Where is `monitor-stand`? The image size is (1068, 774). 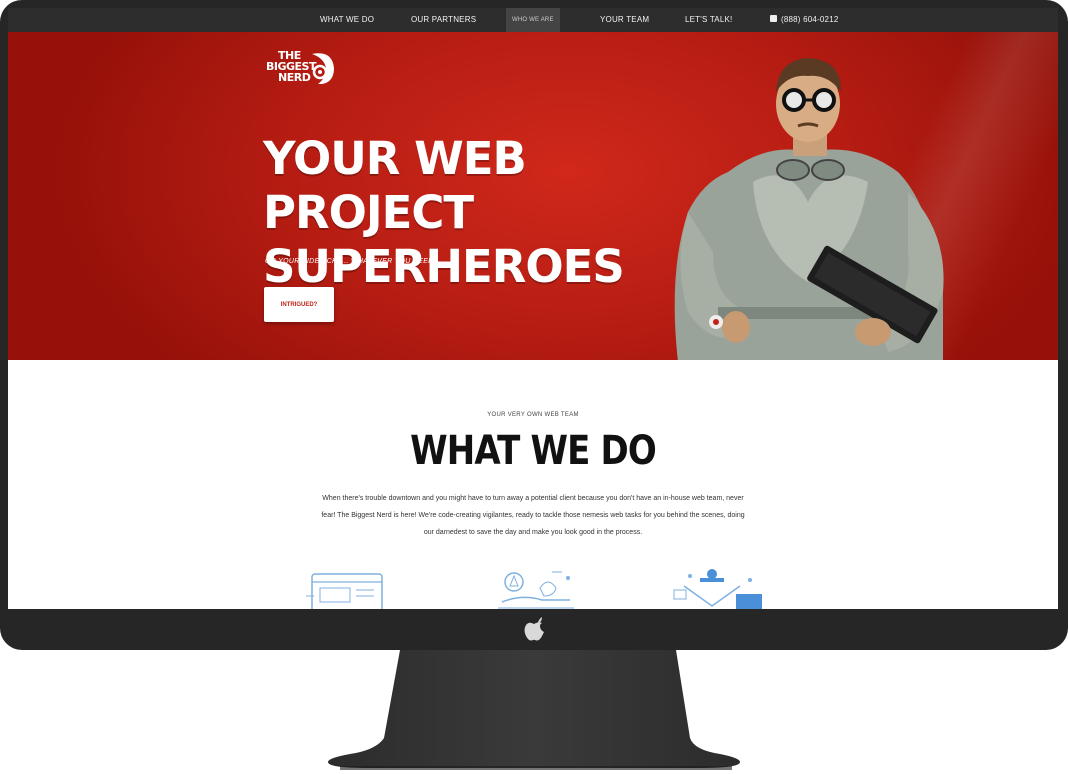 monitor-stand is located at coordinates (534, 710).